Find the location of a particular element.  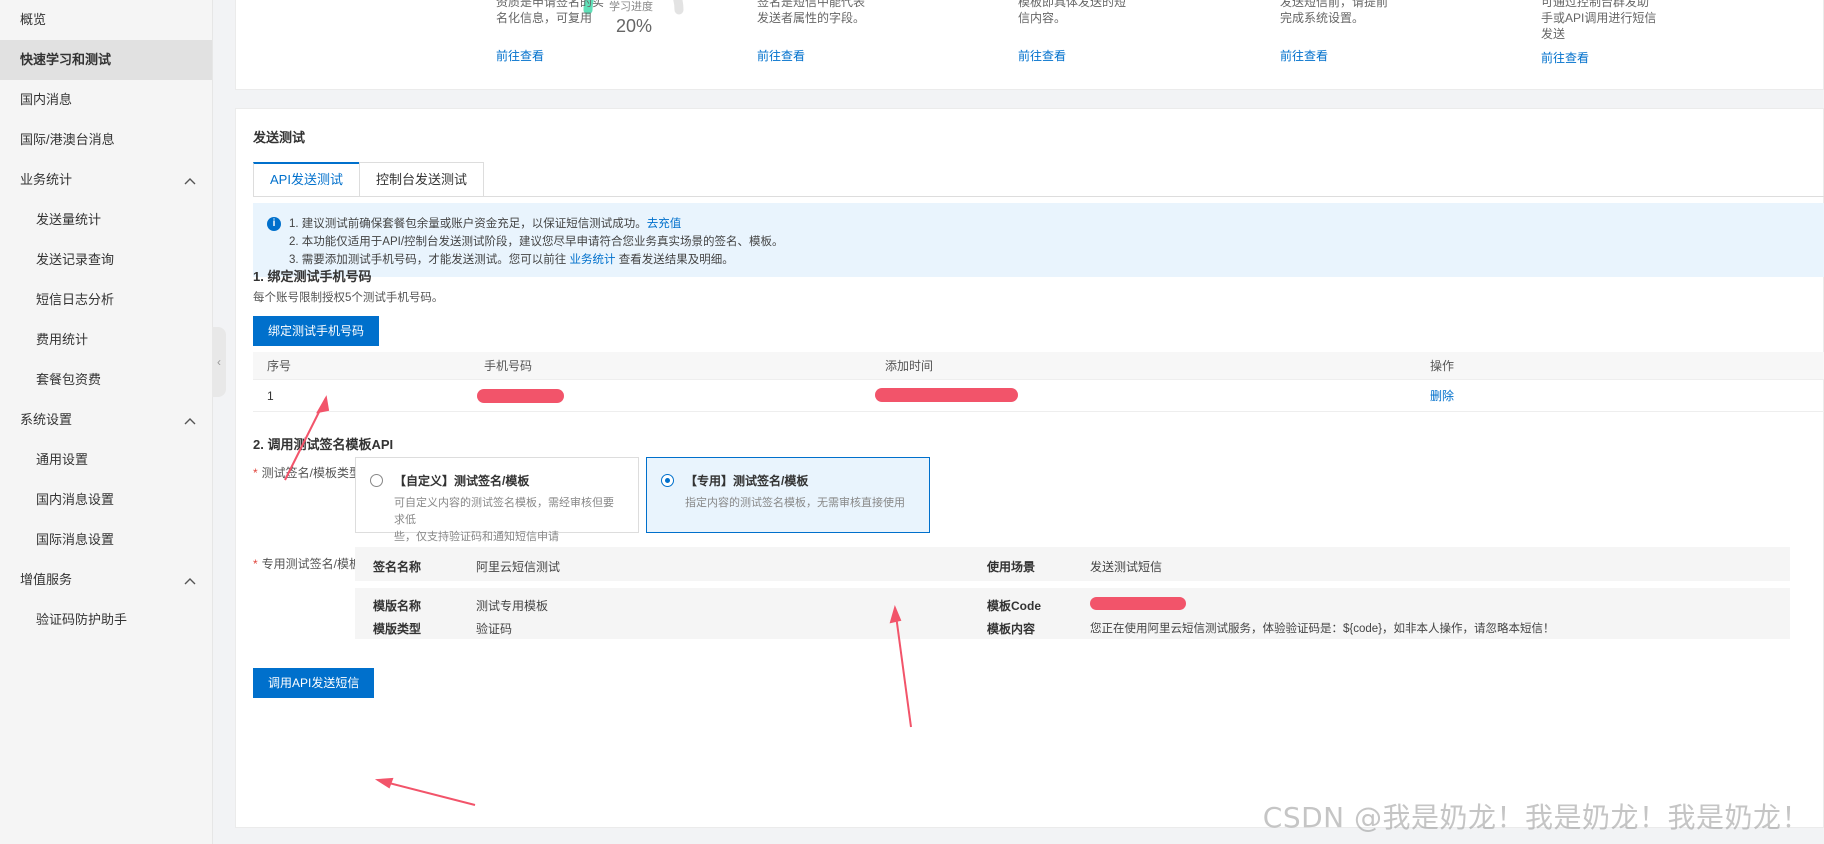

send-api-sms-button: 调用API发送短信 is located at coordinates (314, 683).